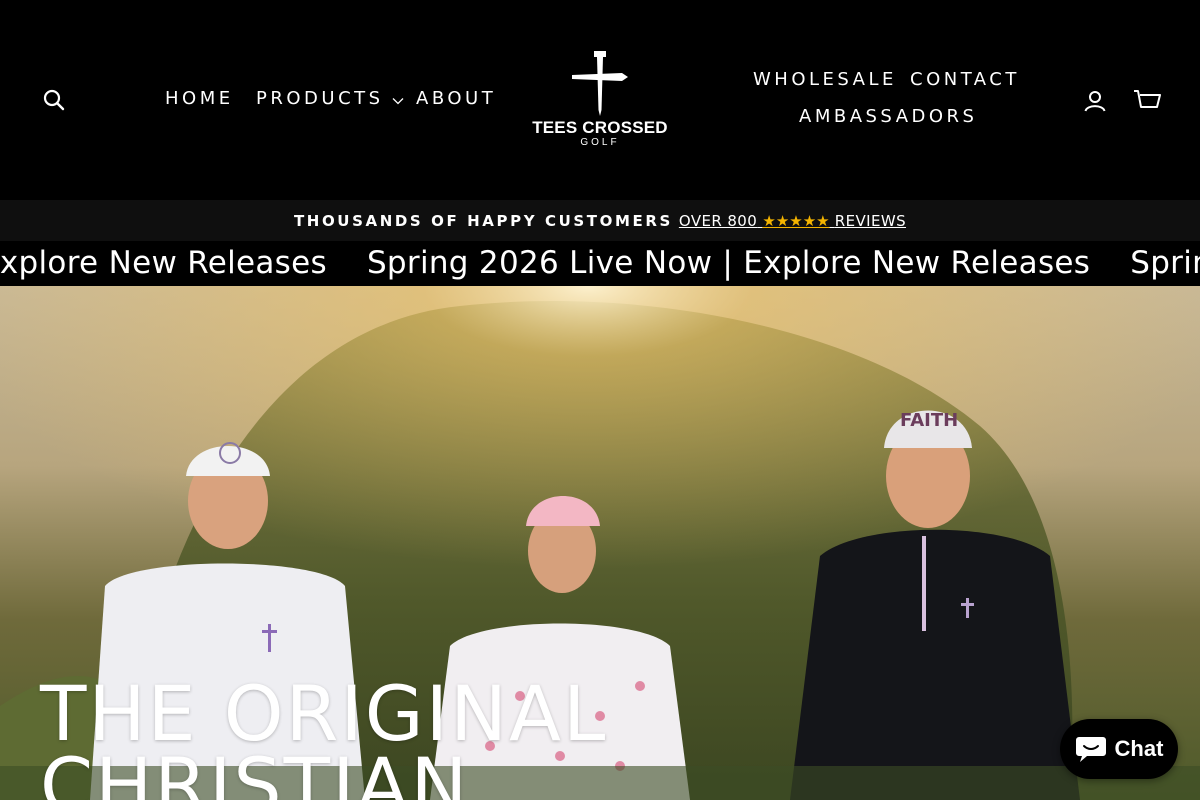 This screenshot has height=800, width=1200. I want to click on cart-icon, so click(1147, 99).